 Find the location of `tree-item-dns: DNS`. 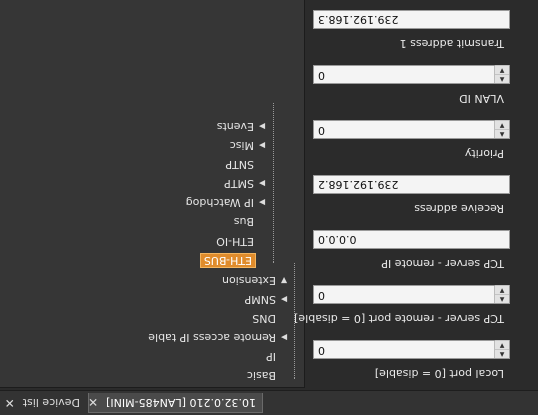

tree-item-dns: DNS is located at coordinates (270, 319).